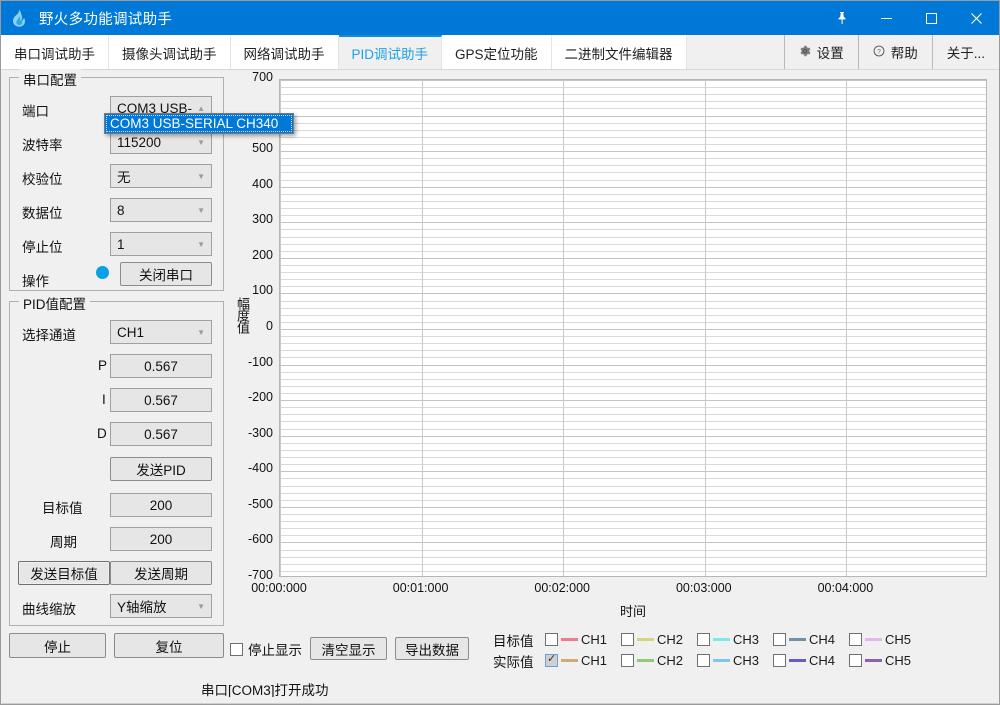 The width and height of the screenshot is (1000, 705). What do you see at coordinates (161, 606) in the screenshot?
I see `curve-zoom-combo: Y轴缩放 ▼` at bounding box center [161, 606].